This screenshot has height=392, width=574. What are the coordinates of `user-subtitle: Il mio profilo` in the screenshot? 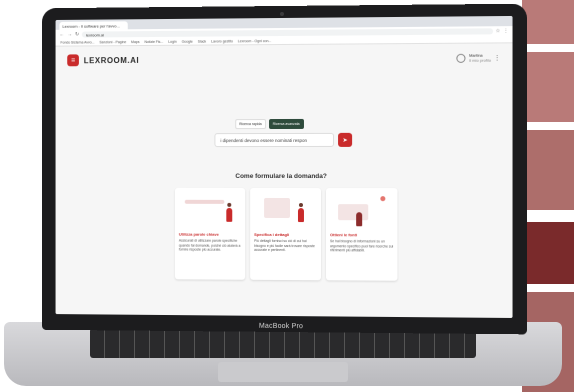 It's located at (480, 60).